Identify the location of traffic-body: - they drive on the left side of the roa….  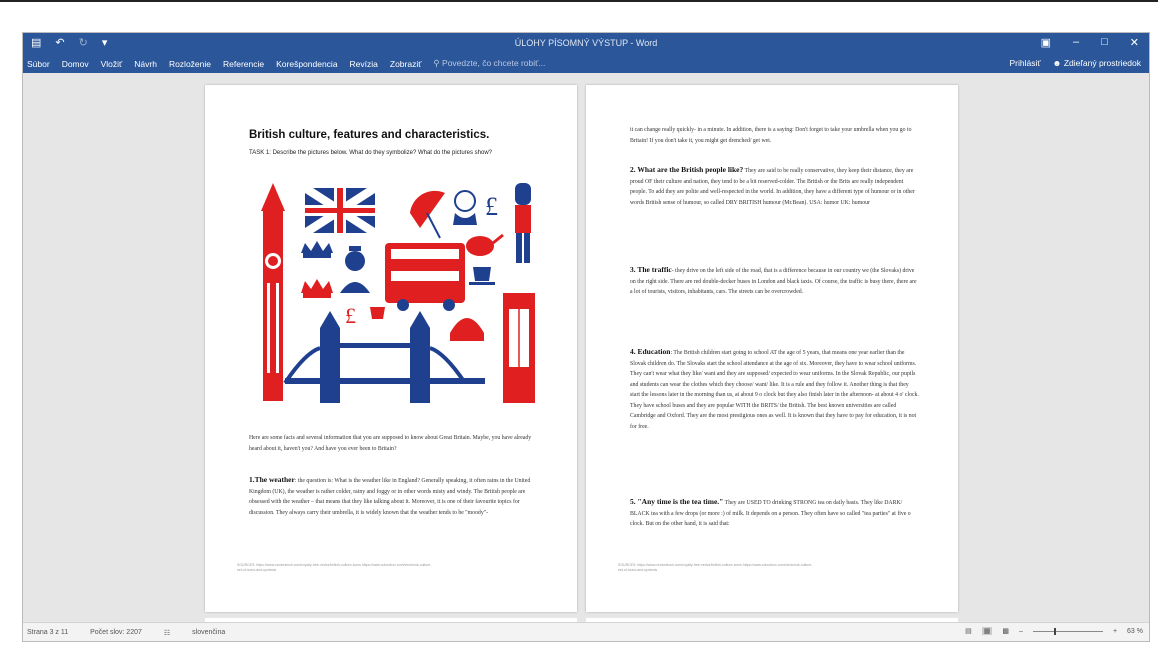
(773, 281).